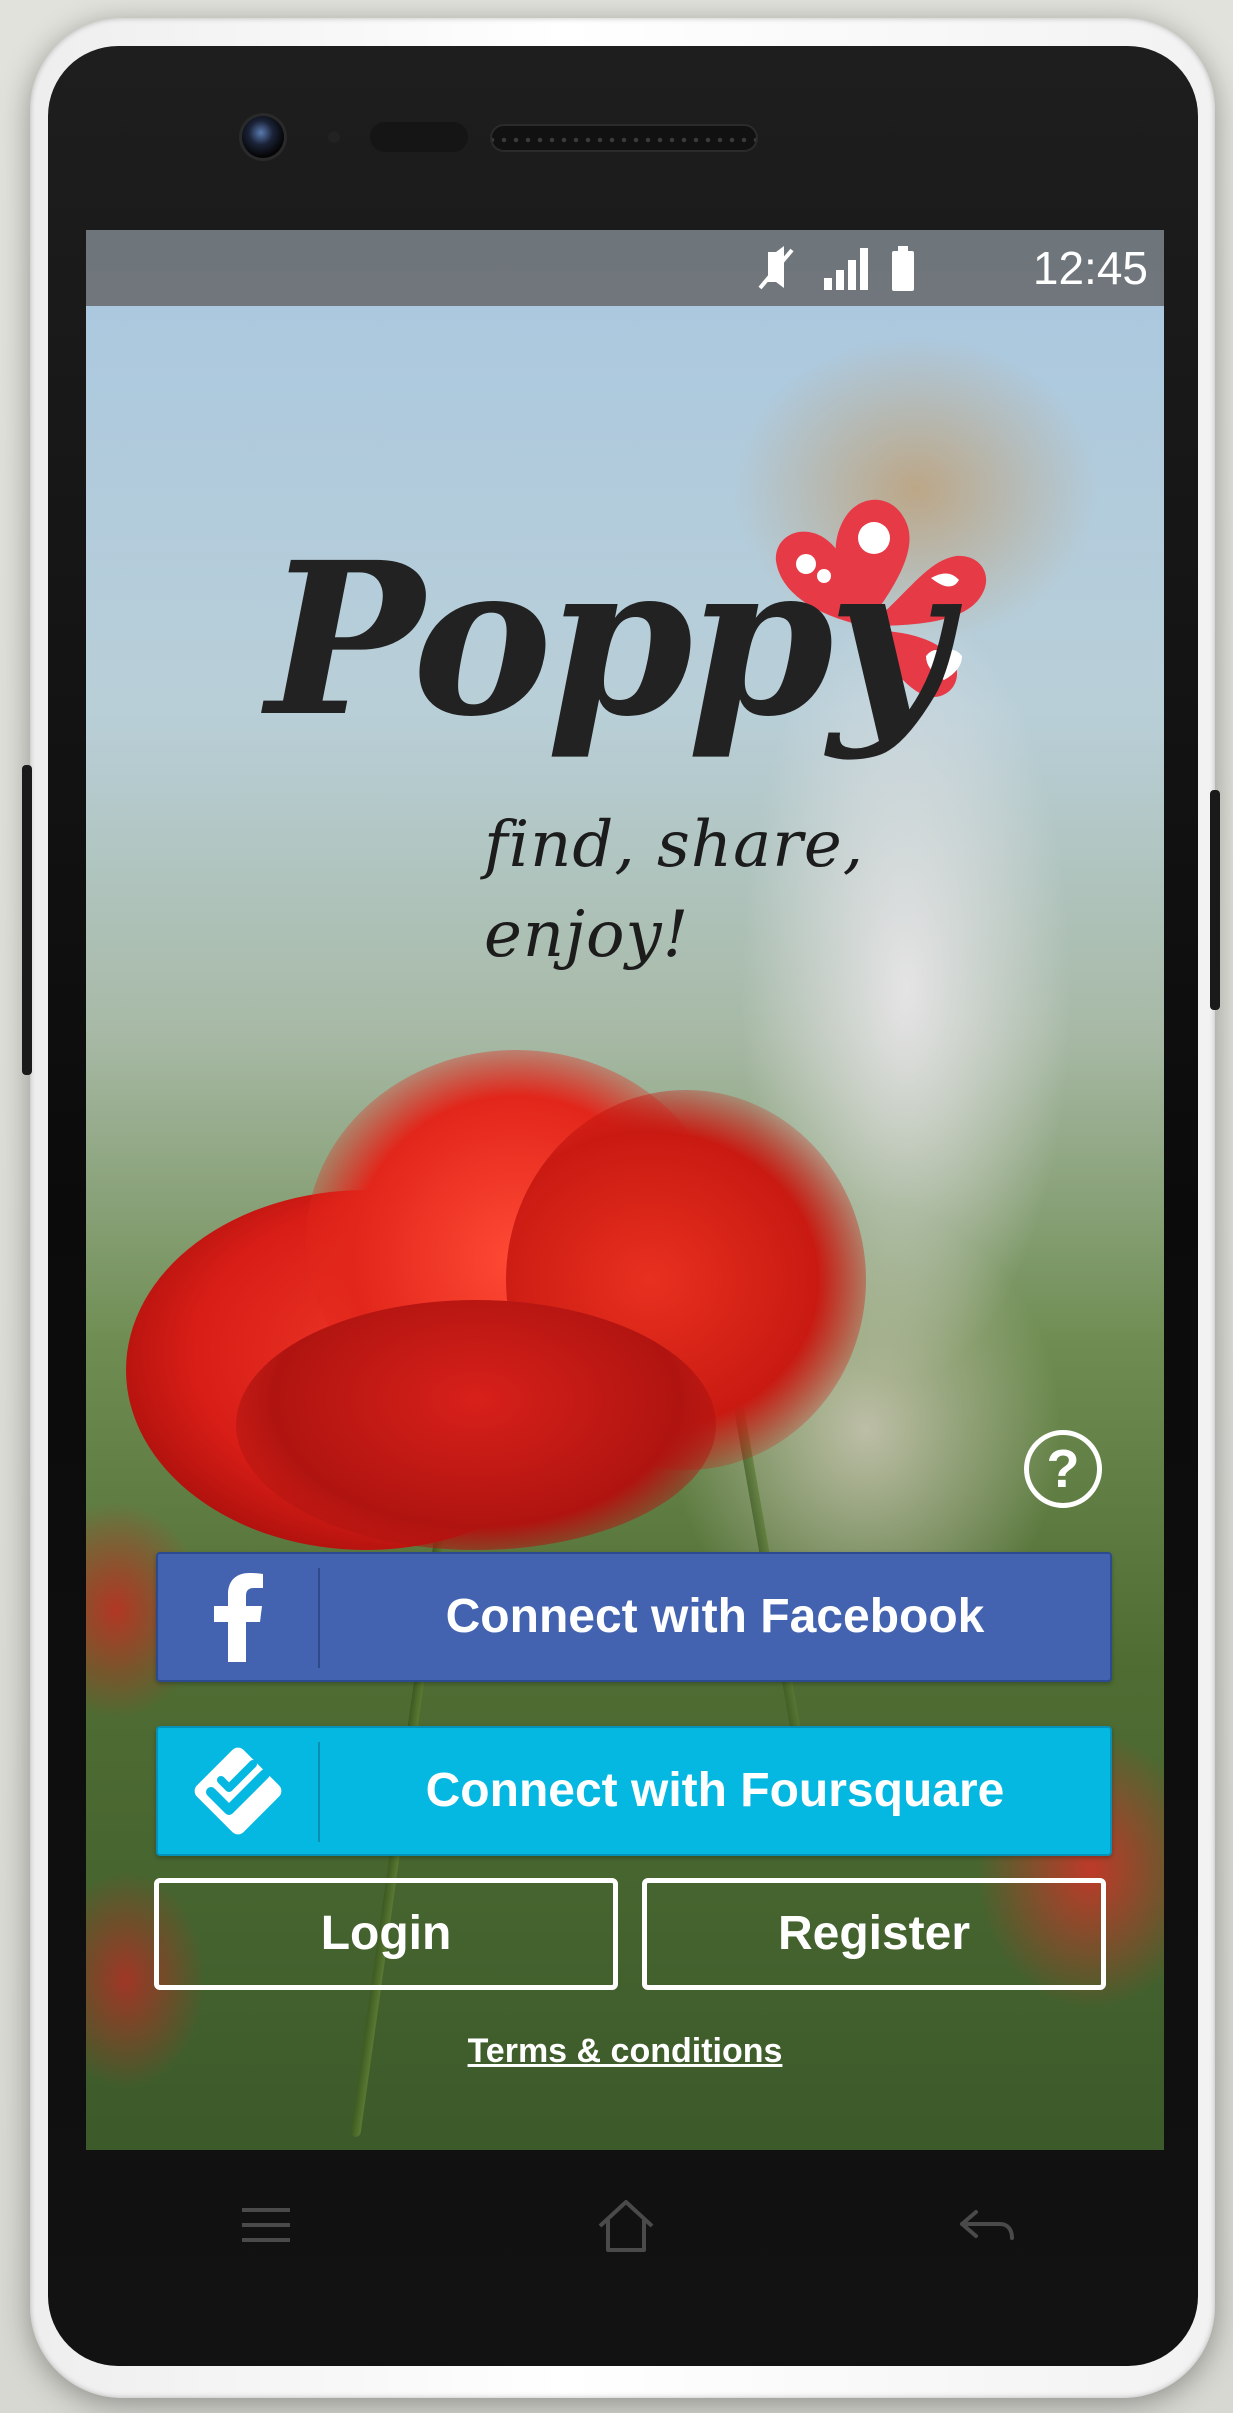 This screenshot has width=1233, height=2413. I want to click on back-icon, so click(986, 2225).